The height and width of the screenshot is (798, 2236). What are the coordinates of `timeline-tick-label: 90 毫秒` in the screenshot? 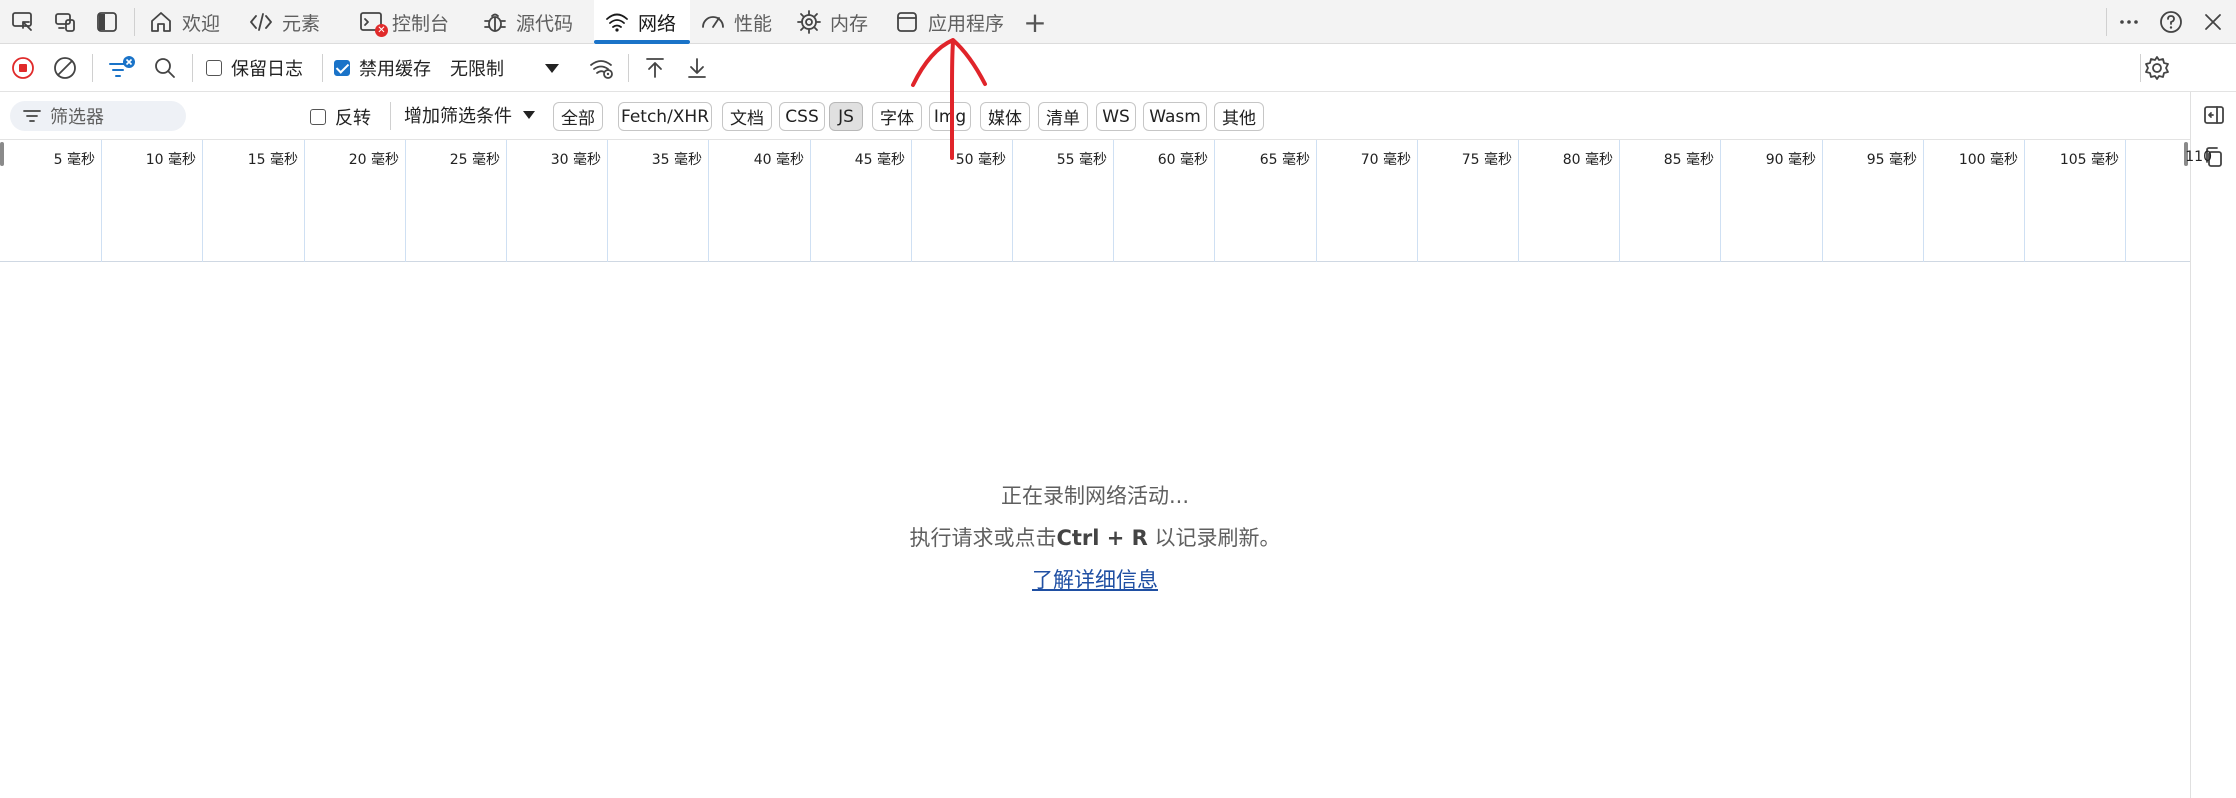 It's located at (1790, 160).